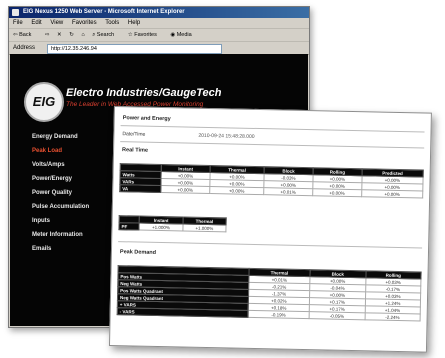 The height and width of the screenshot is (358, 445). I want to click on peak-demand-cell: -0.05%, so click(337, 315).